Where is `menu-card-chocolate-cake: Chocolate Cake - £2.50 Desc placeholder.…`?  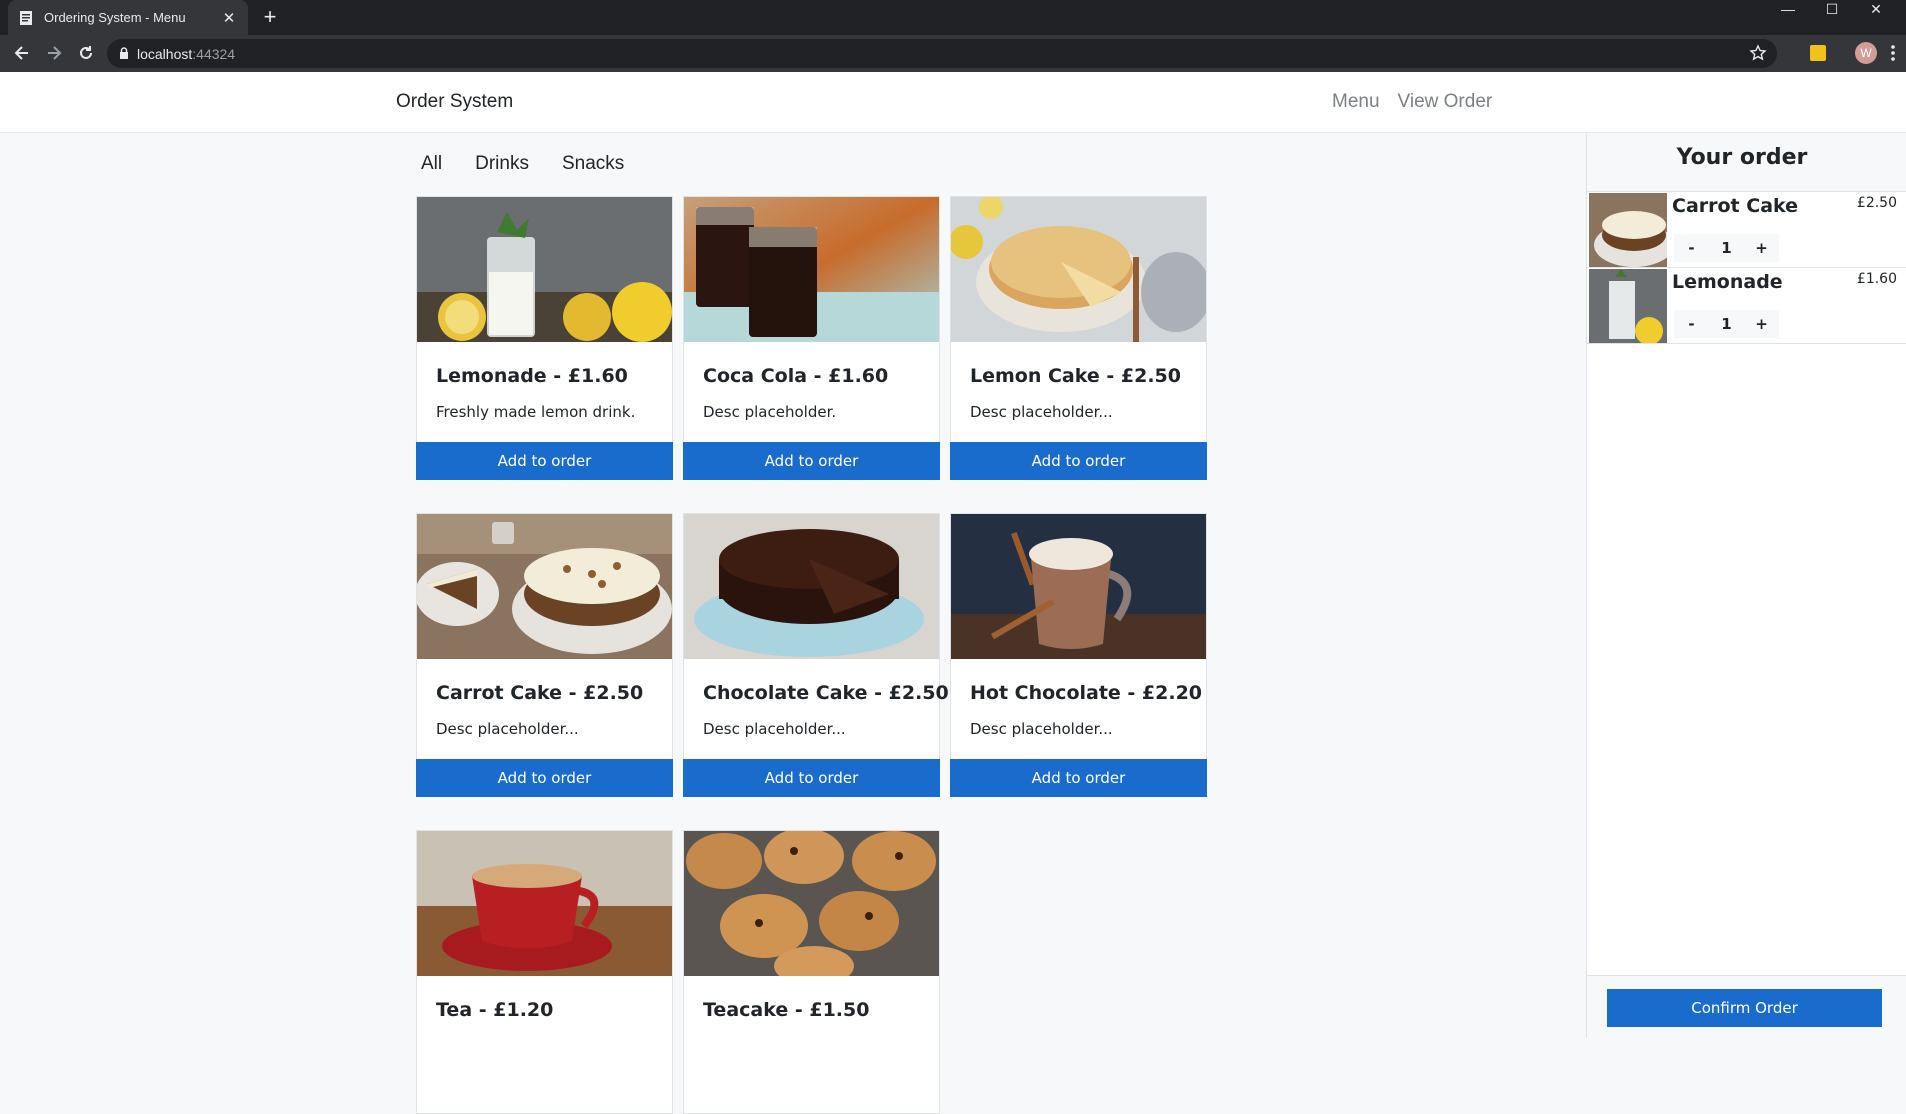
menu-card-chocolate-cake: Chocolate Cake - £2.50 Desc placeholder.… is located at coordinates (816, 655).